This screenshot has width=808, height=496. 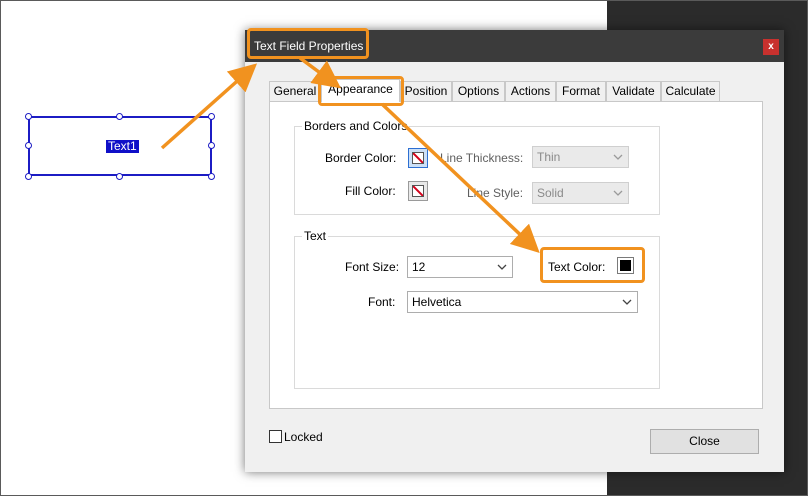 What do you see at coordinates (460, 267) in the screenshot?
I see `font-size-select: 12` at bounding box center [460, 267].